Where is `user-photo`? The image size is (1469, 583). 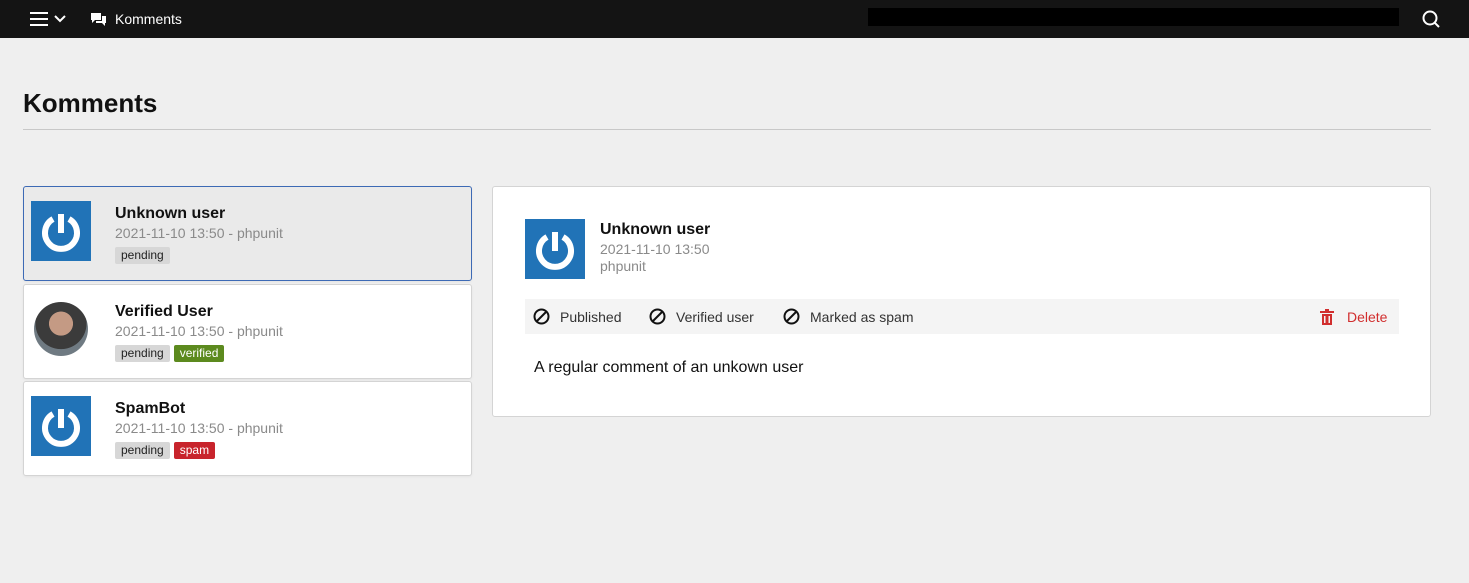 user-photo is located at coordinates (61, 329).